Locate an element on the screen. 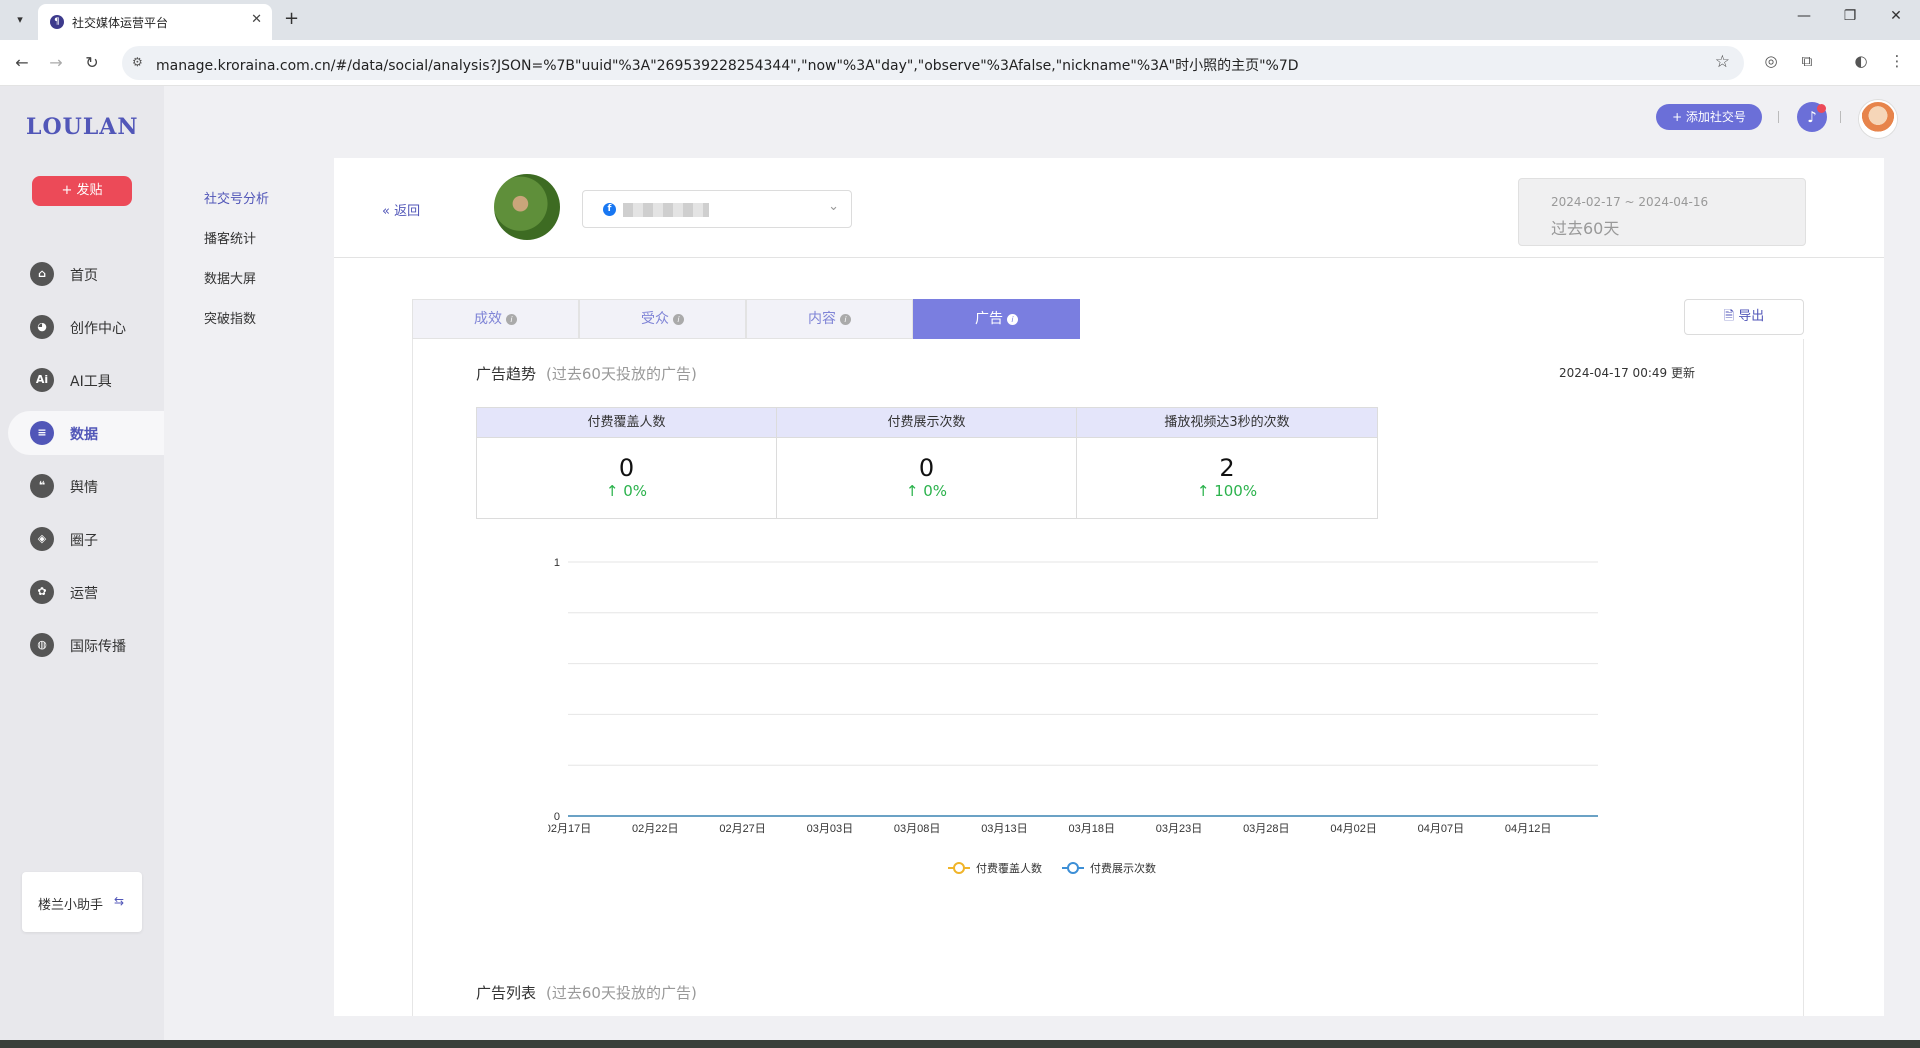  metric-change: ↑ 100% is located at coordinates (1227, 491).